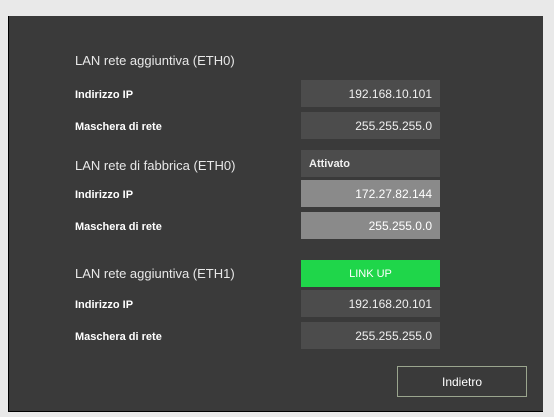  What do you see at coordinates (104, 95) in the screenshot?
I see `ip-label-eth0-additional: Indirizzo IP` at bounding box center [104, 95].